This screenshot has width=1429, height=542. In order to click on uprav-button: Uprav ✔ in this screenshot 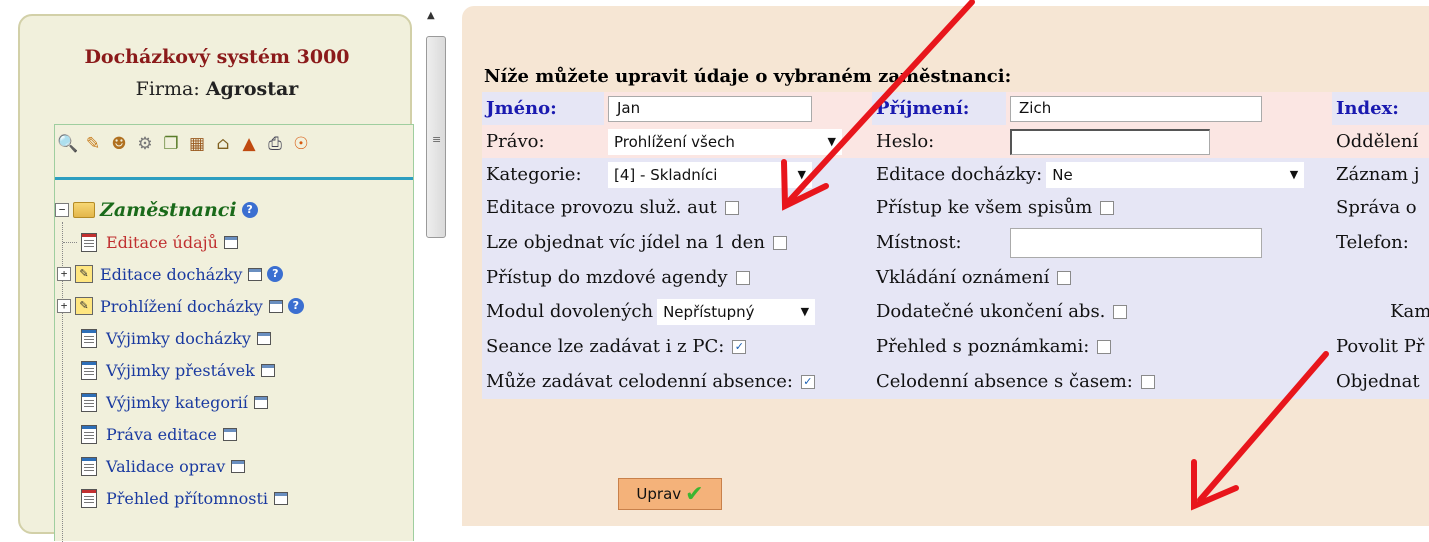, I will do `click(670, 494)`.